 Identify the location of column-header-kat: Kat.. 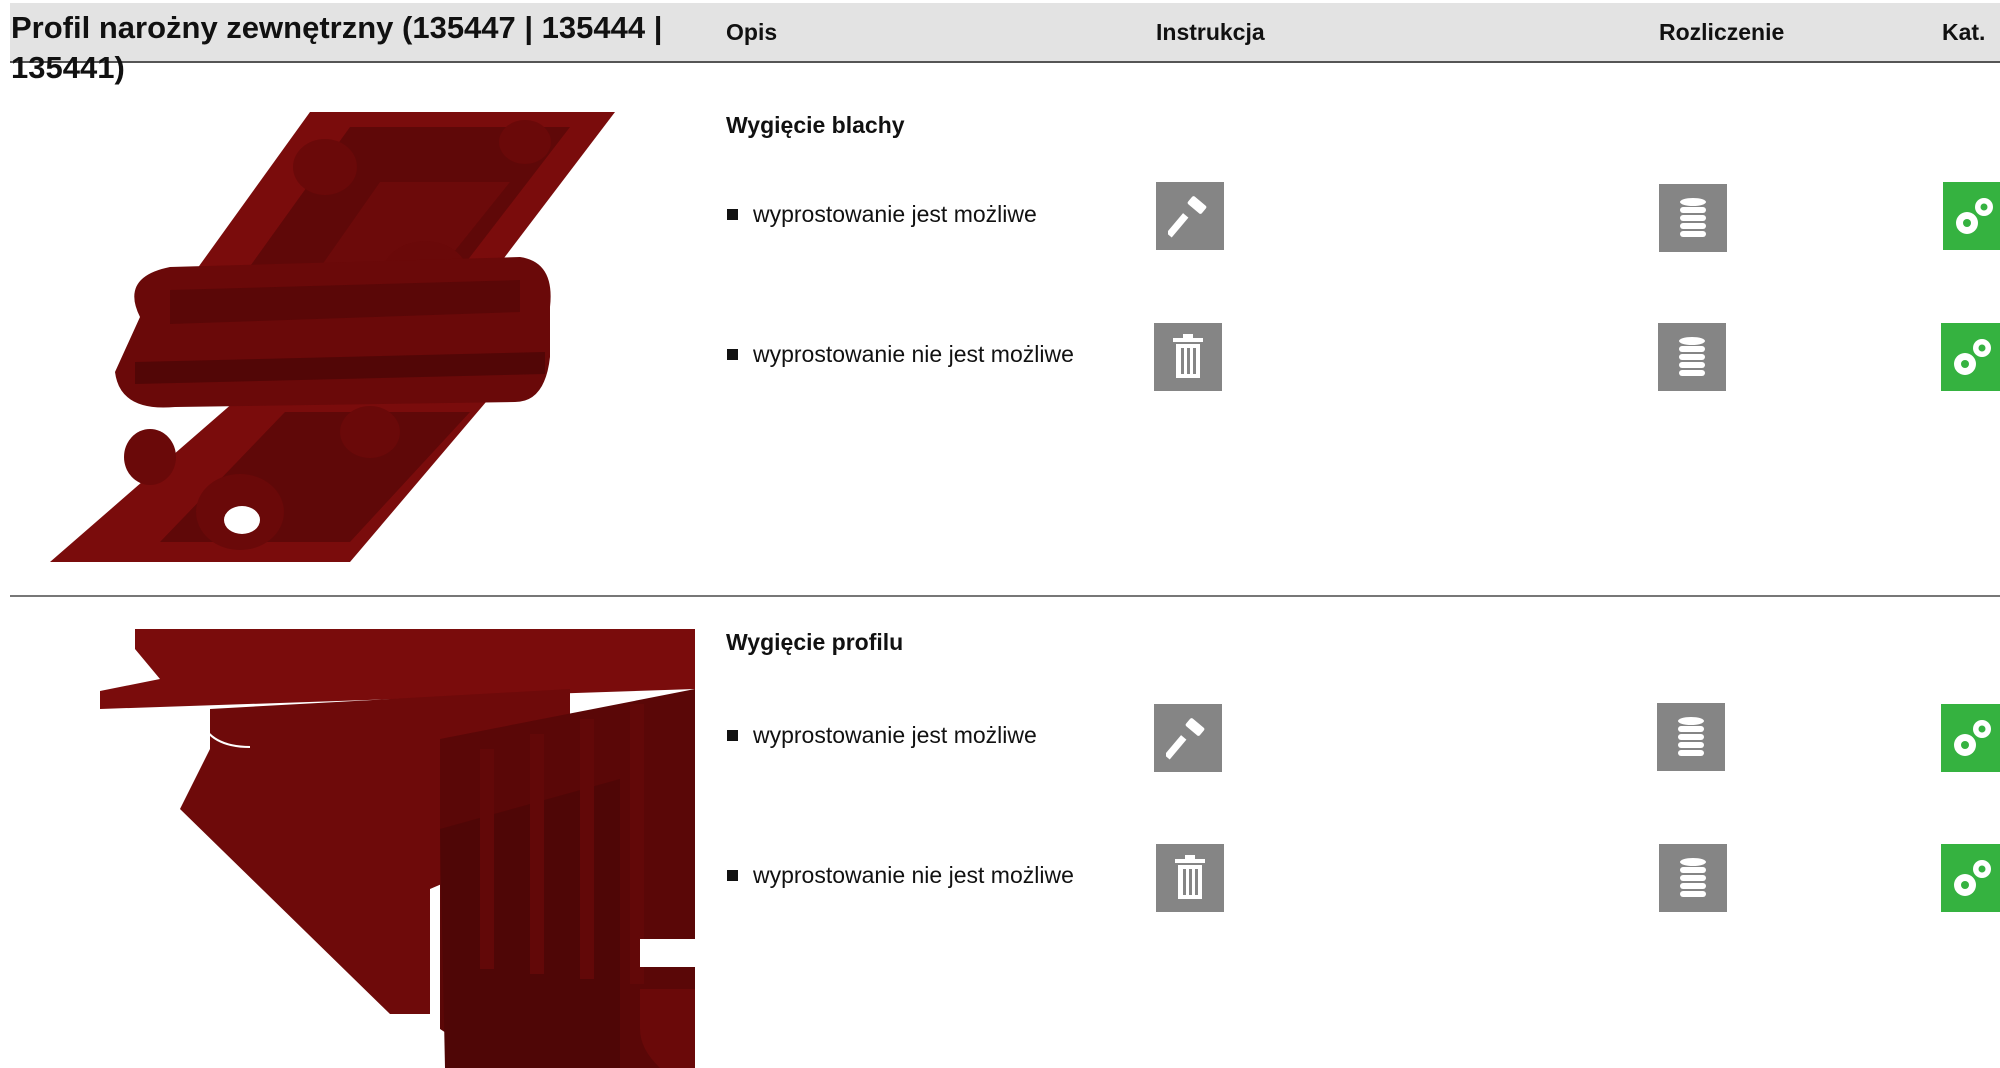
(1964, 32).